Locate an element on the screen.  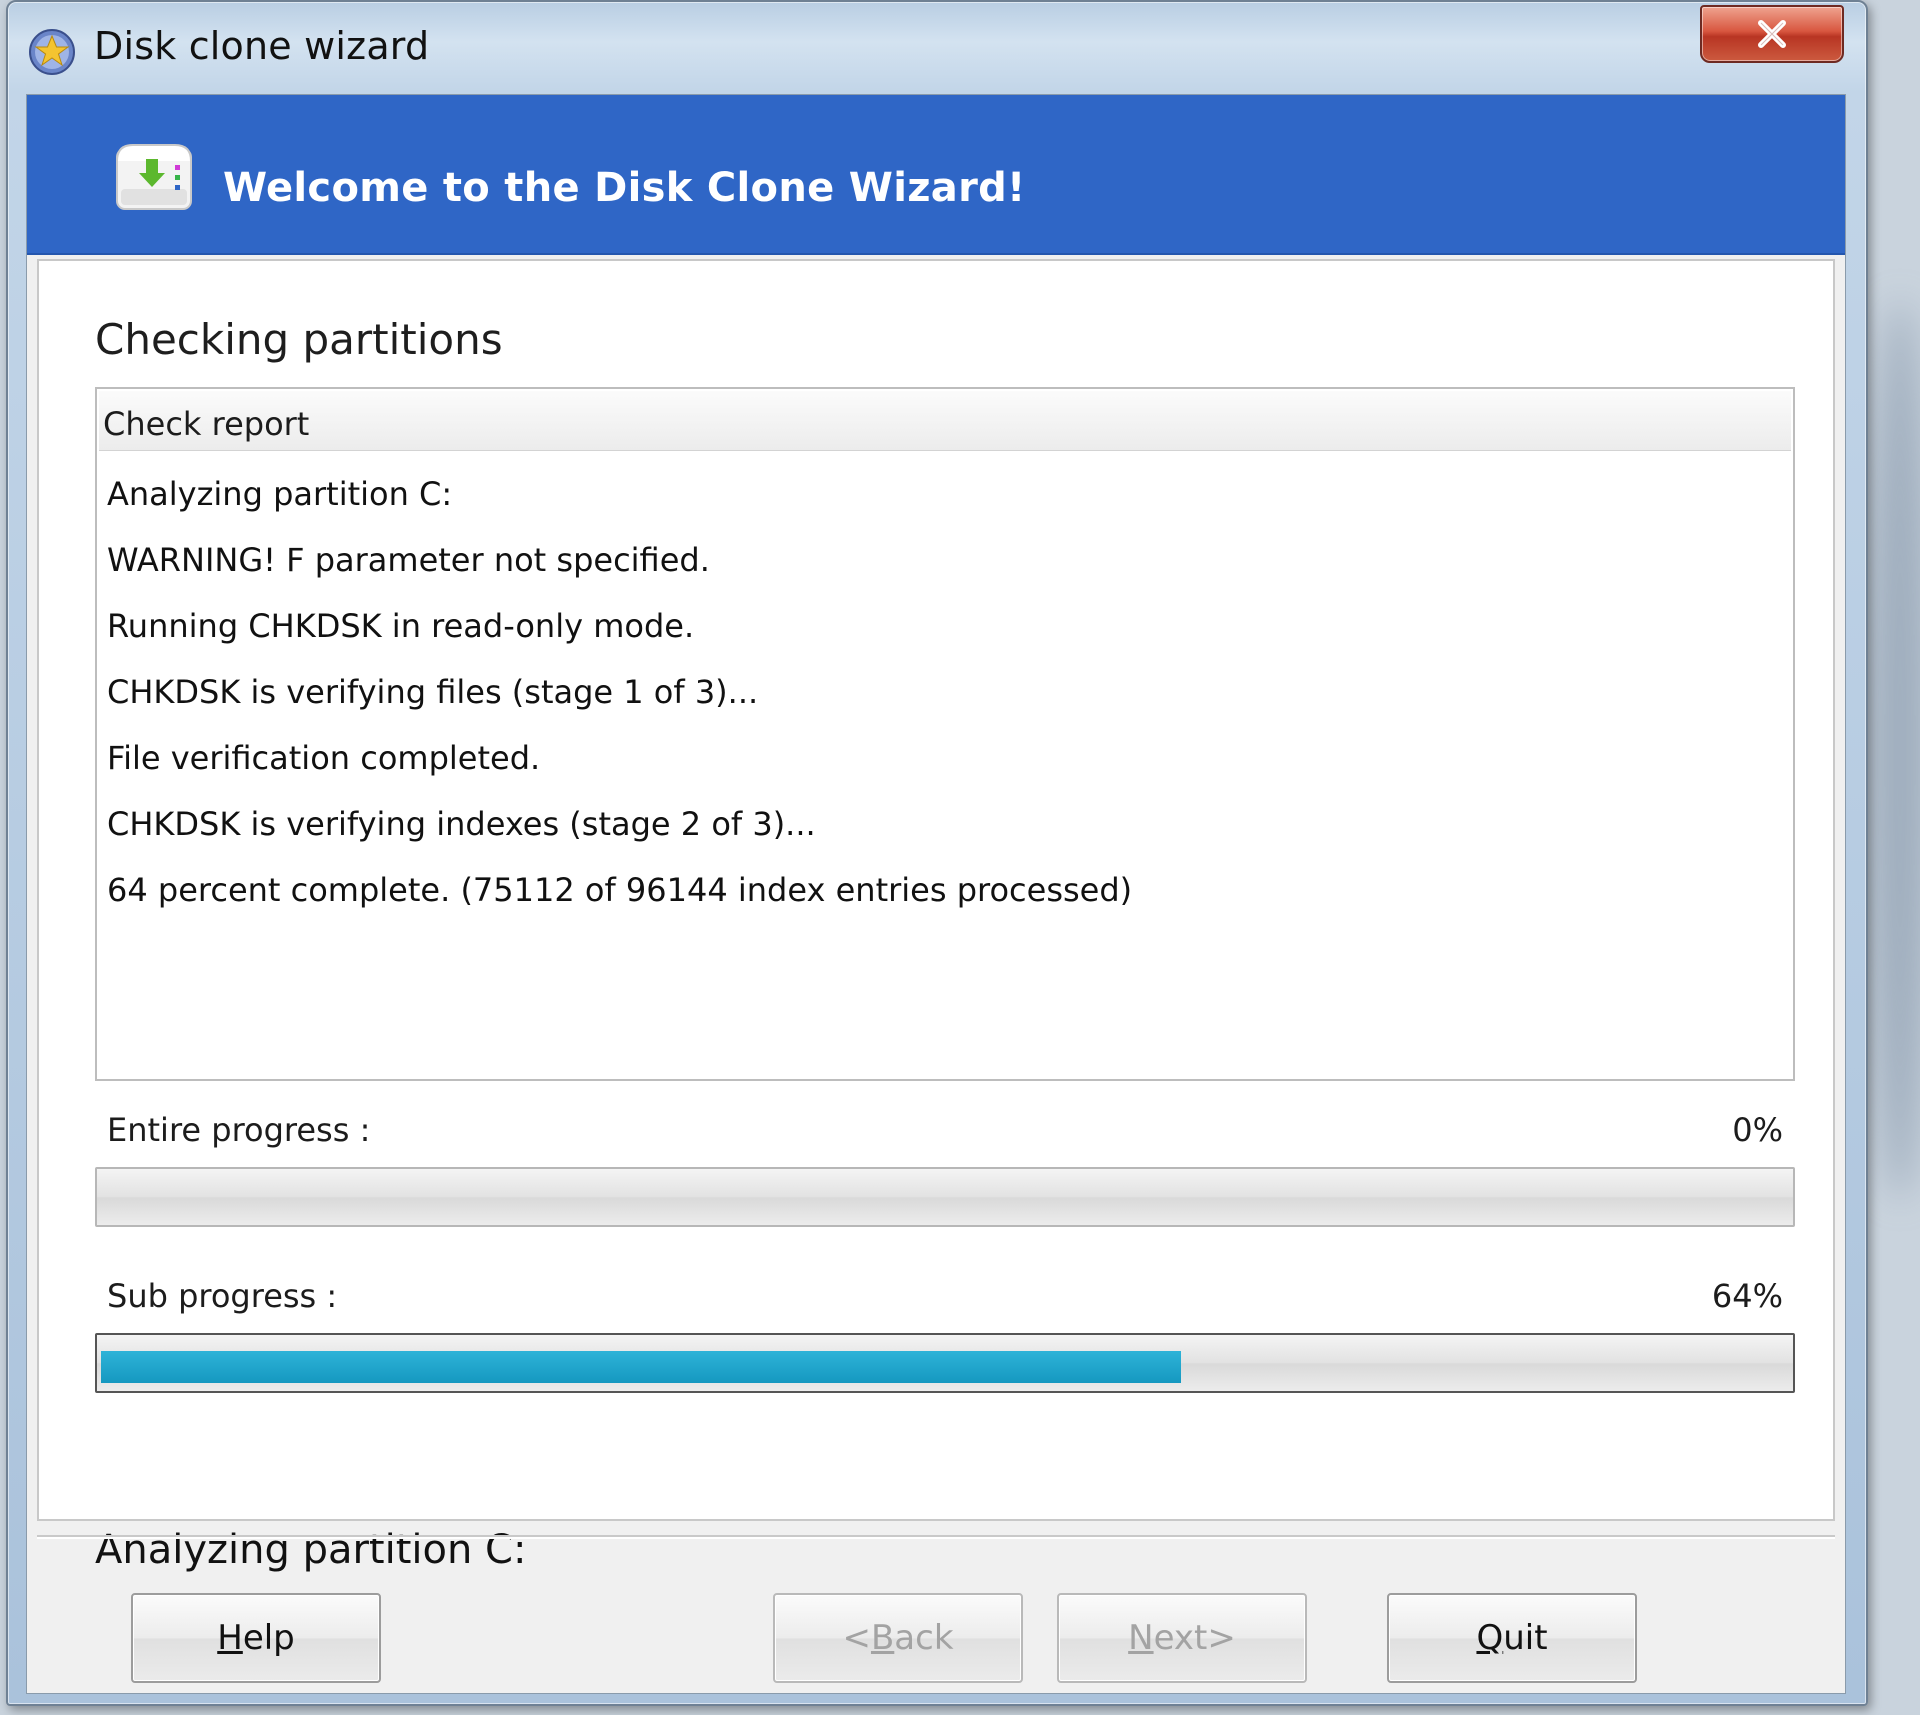
entire-progress-bar is located at coordinates (945, 1197).